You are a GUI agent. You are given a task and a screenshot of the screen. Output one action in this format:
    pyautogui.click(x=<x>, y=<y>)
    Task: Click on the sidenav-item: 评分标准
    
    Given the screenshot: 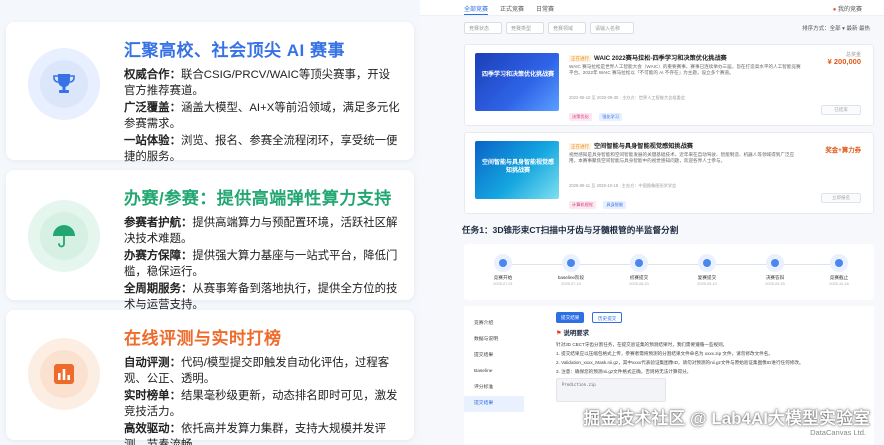 What is the action you would take?
    pyautogui.click(x=494, y=388)
    